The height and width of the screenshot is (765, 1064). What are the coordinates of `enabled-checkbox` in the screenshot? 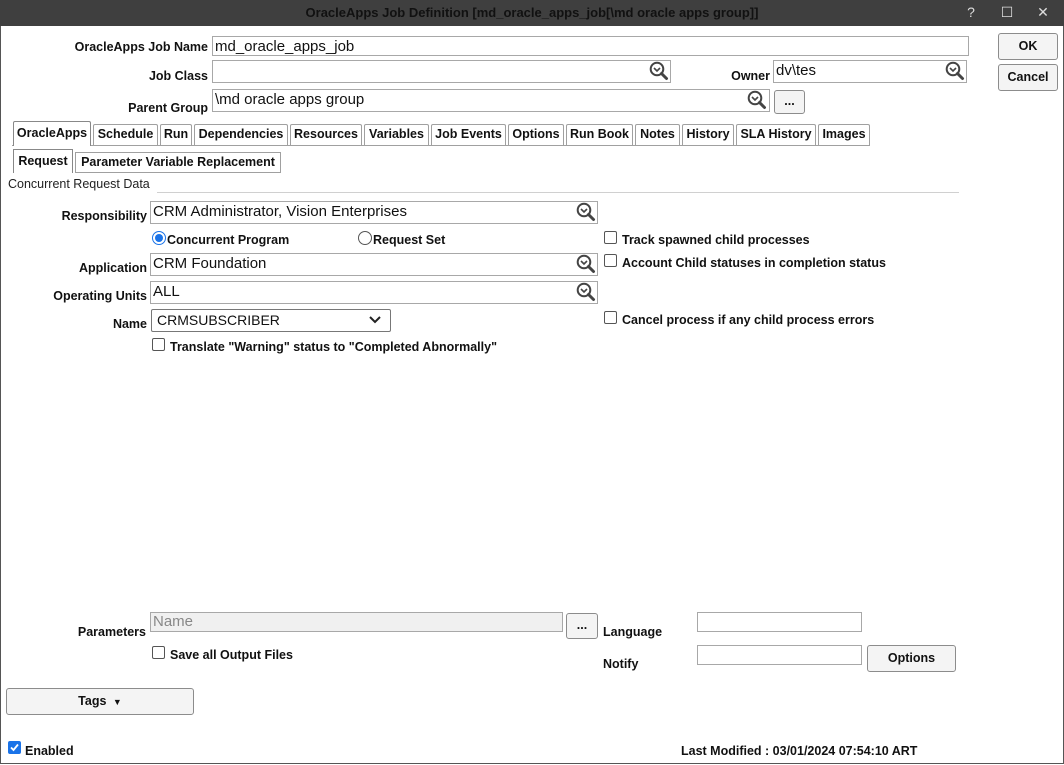 It's located at (14, 747).